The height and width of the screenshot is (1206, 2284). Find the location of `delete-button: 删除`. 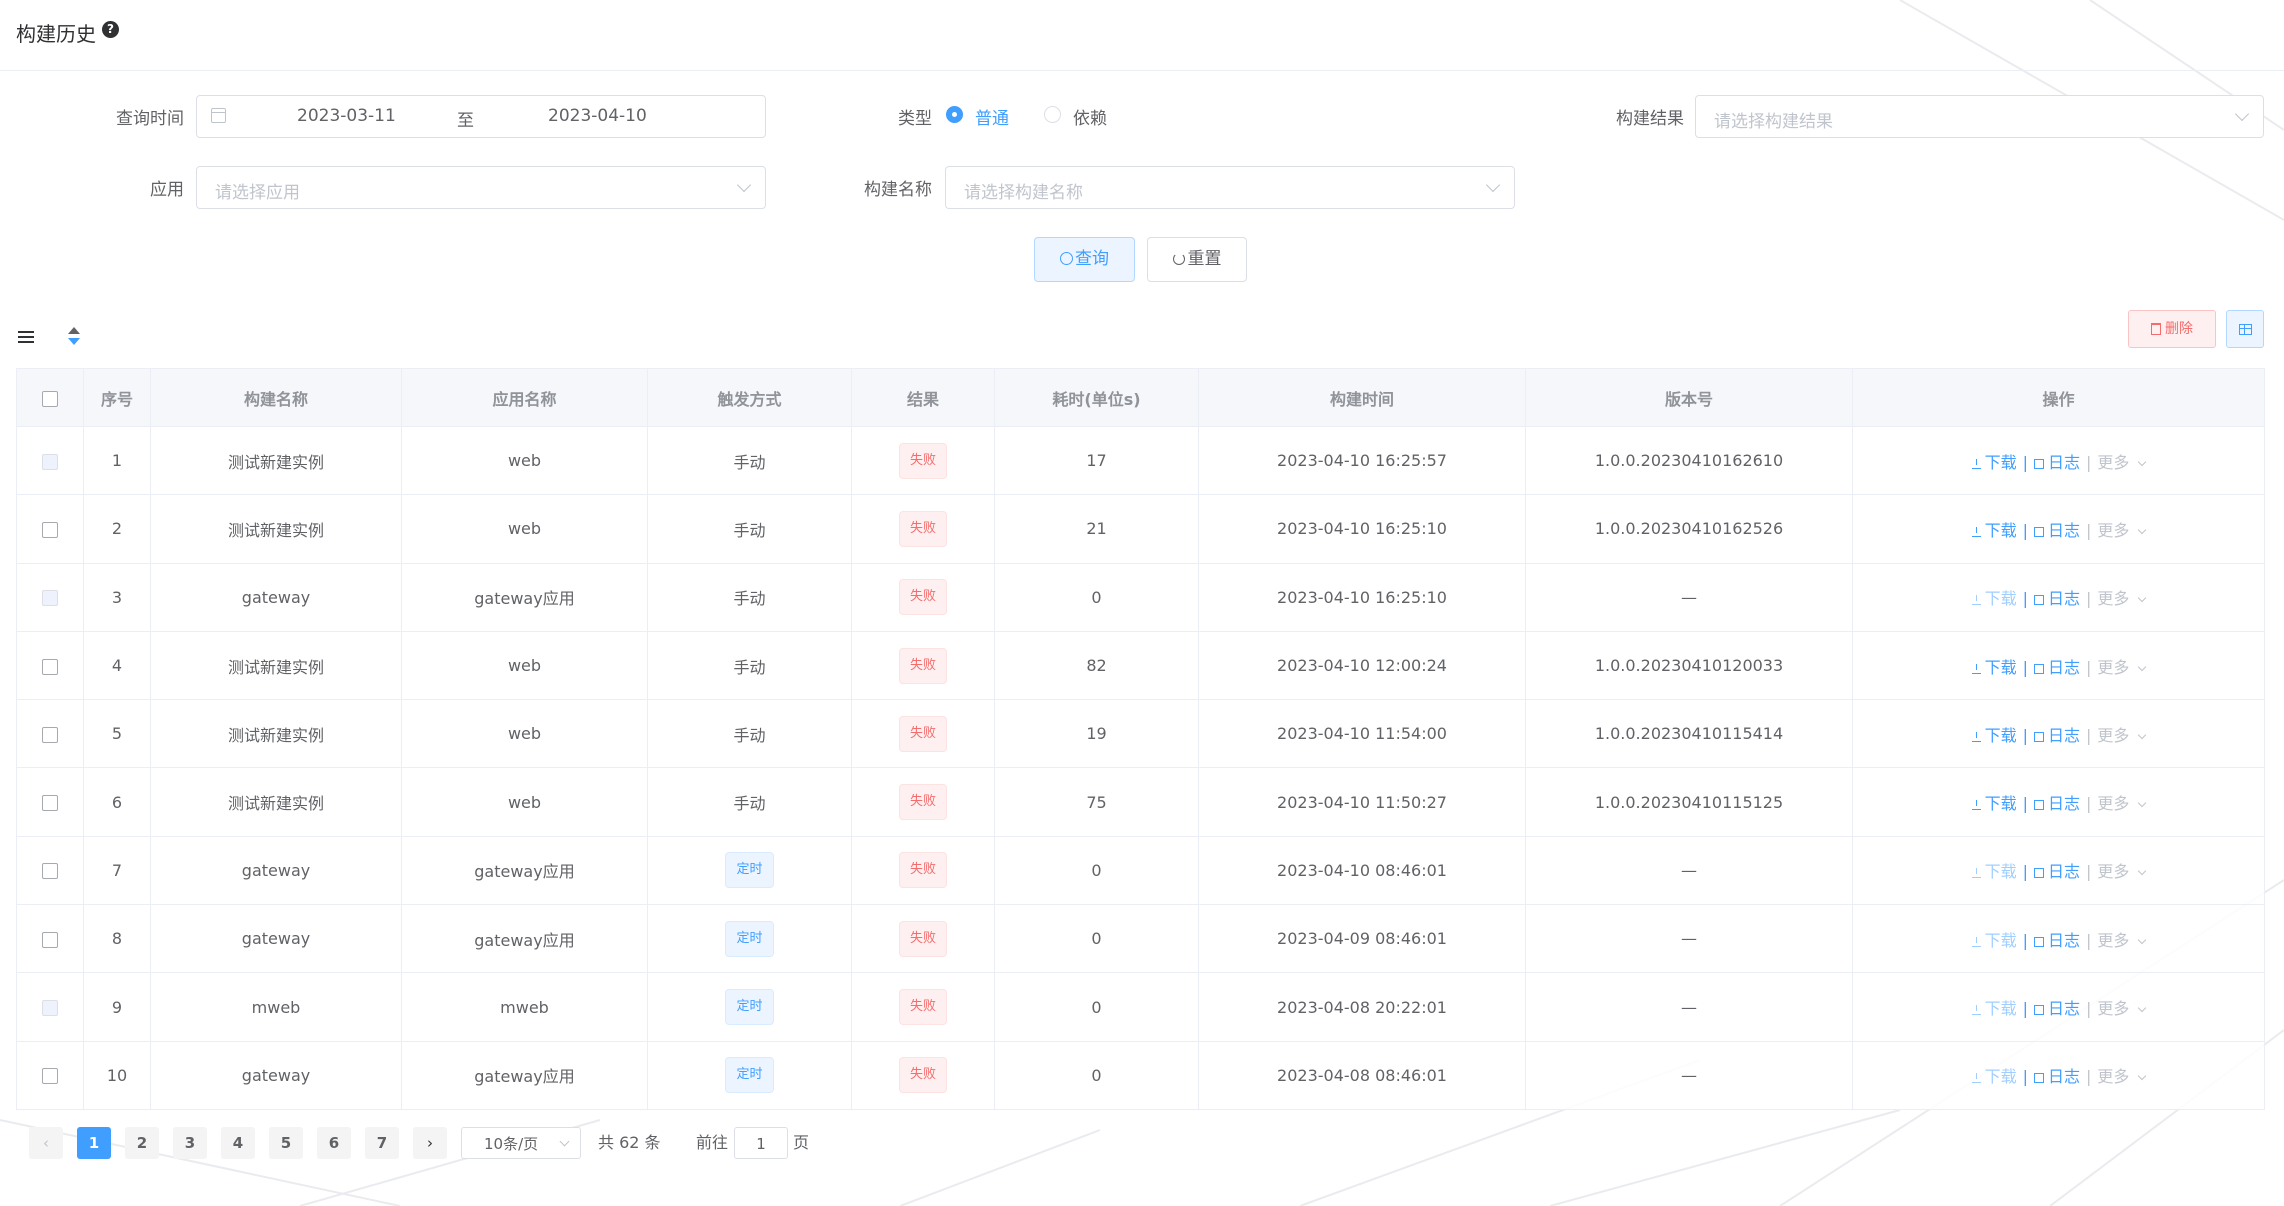

delete-button: 删除 is located at coordinates (2172, 329).